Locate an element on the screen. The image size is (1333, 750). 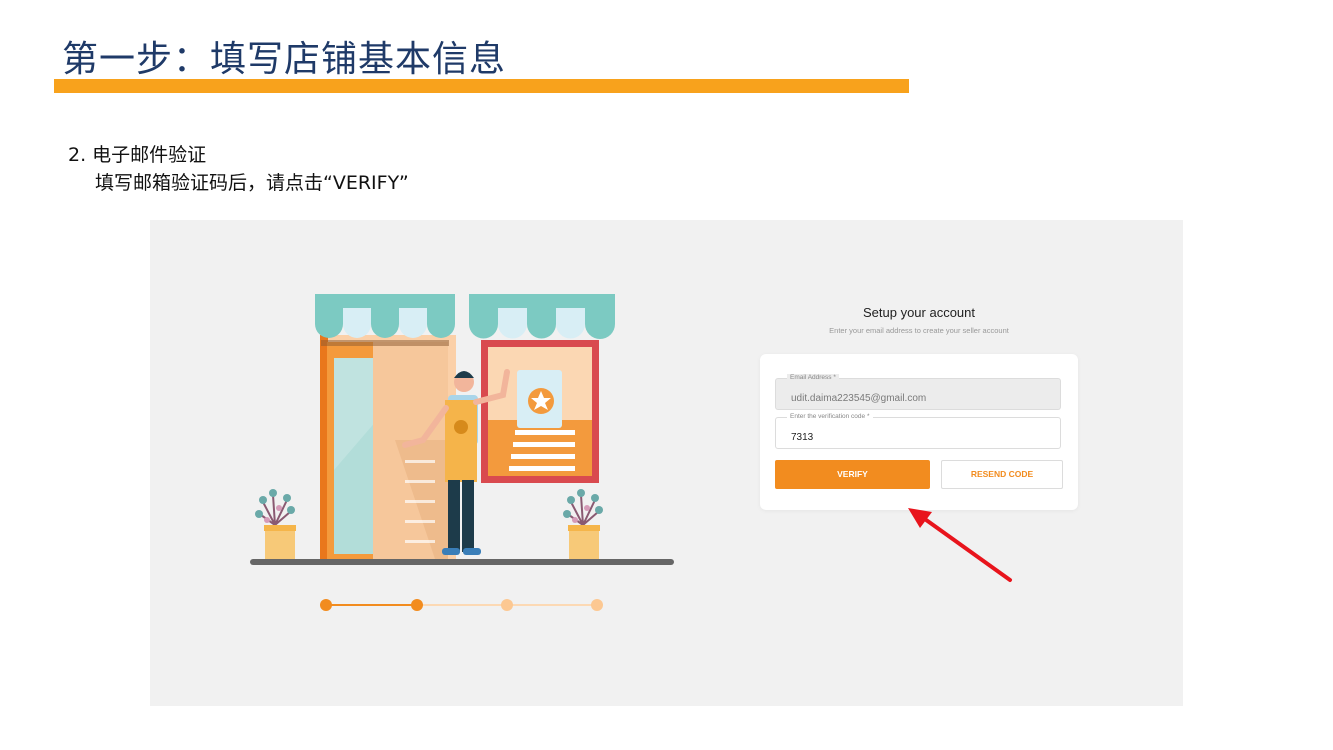
plant-right-icon is located at coordinates (583, 525).